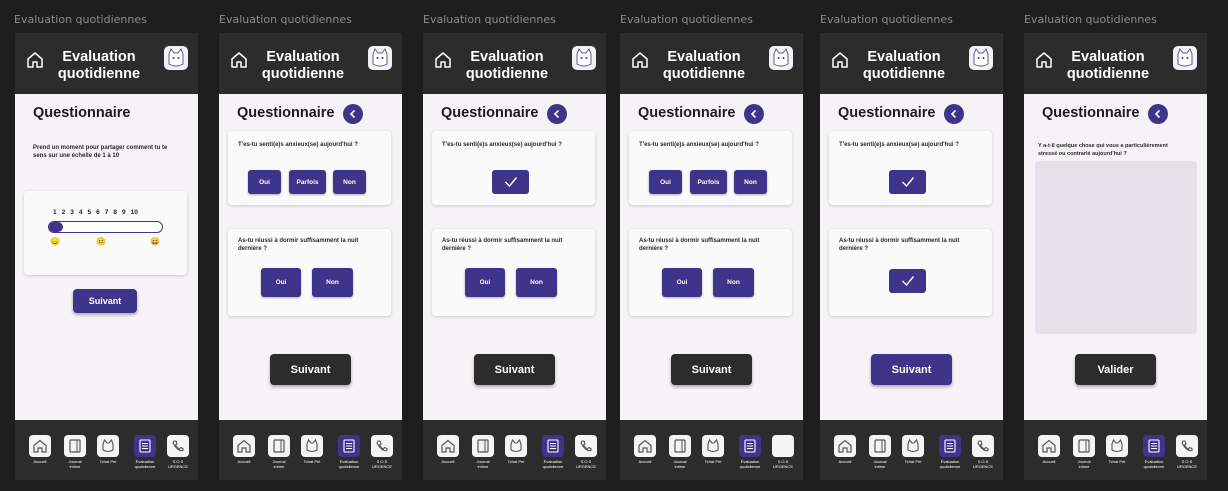 This screenshot has width=1228, height=491. What do you see at coordinates (155, 241) in the screenshot?
I see `happy-emoji-icon: 😄` at bounding box center [155, 241].